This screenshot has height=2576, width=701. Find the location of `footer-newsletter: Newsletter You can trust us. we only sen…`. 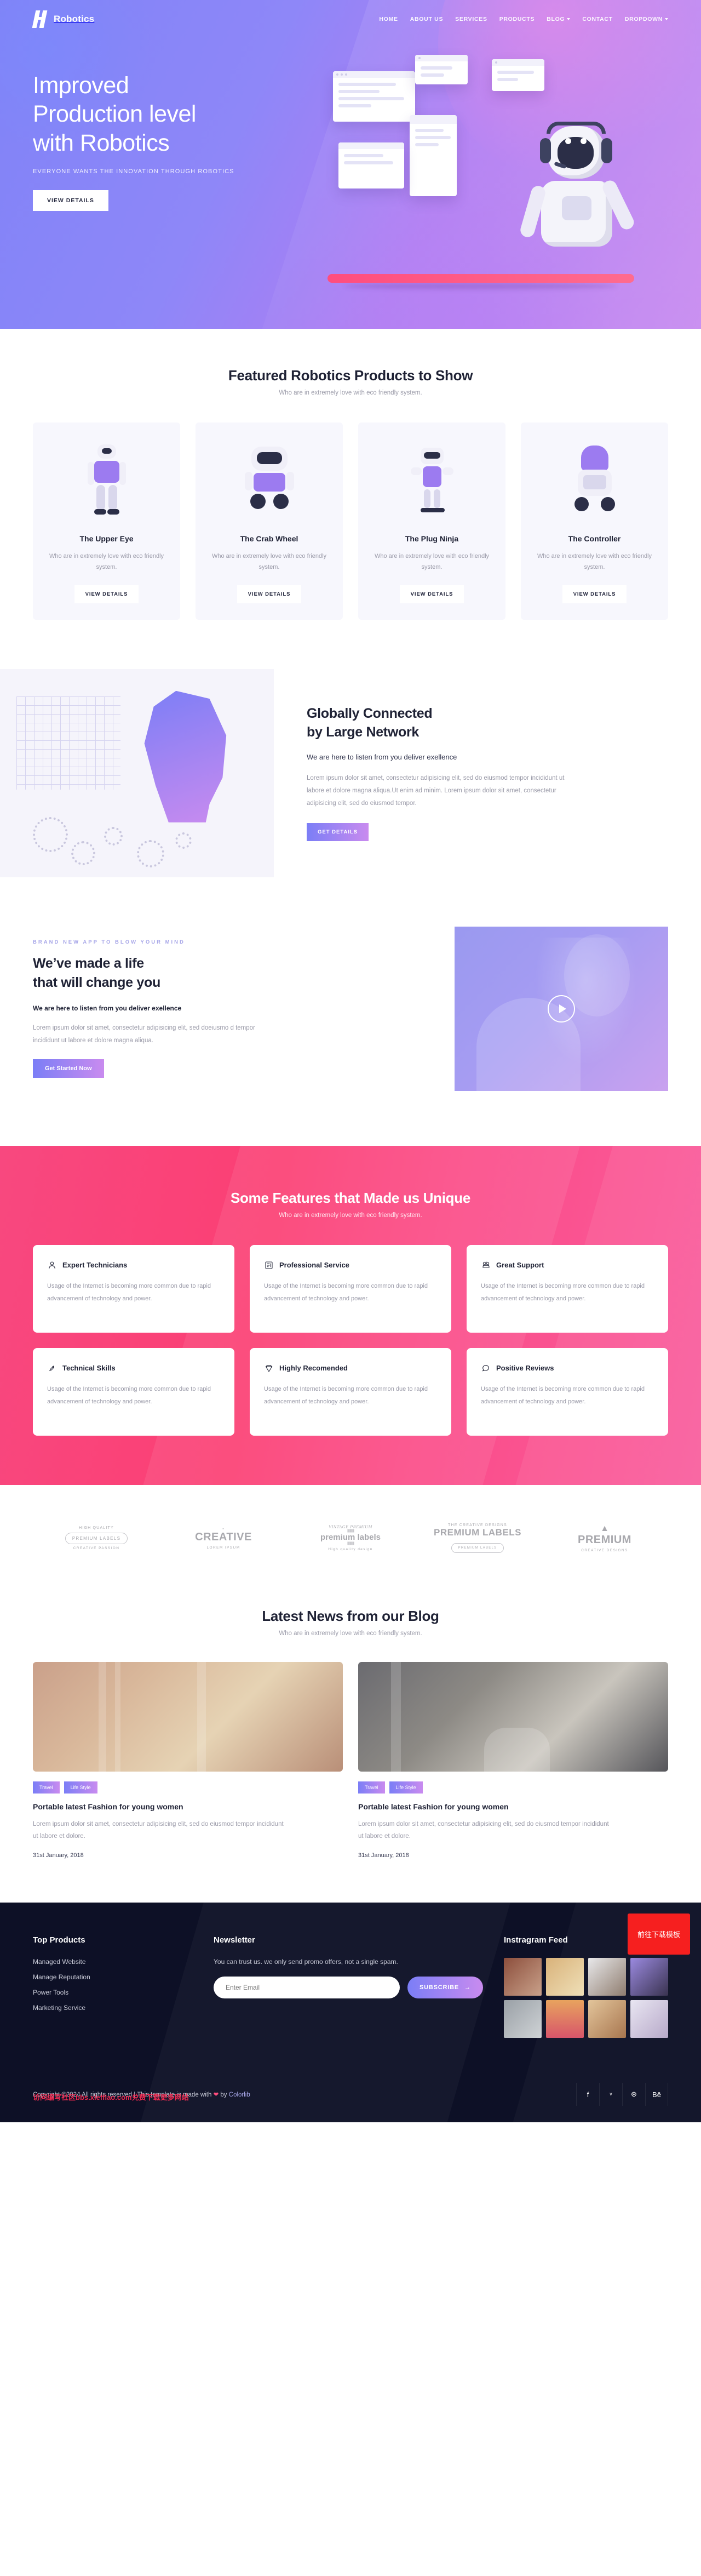

footer-newsletter: Newsletter You can trust us. we only sen… is located at coordinates (350, 1986).